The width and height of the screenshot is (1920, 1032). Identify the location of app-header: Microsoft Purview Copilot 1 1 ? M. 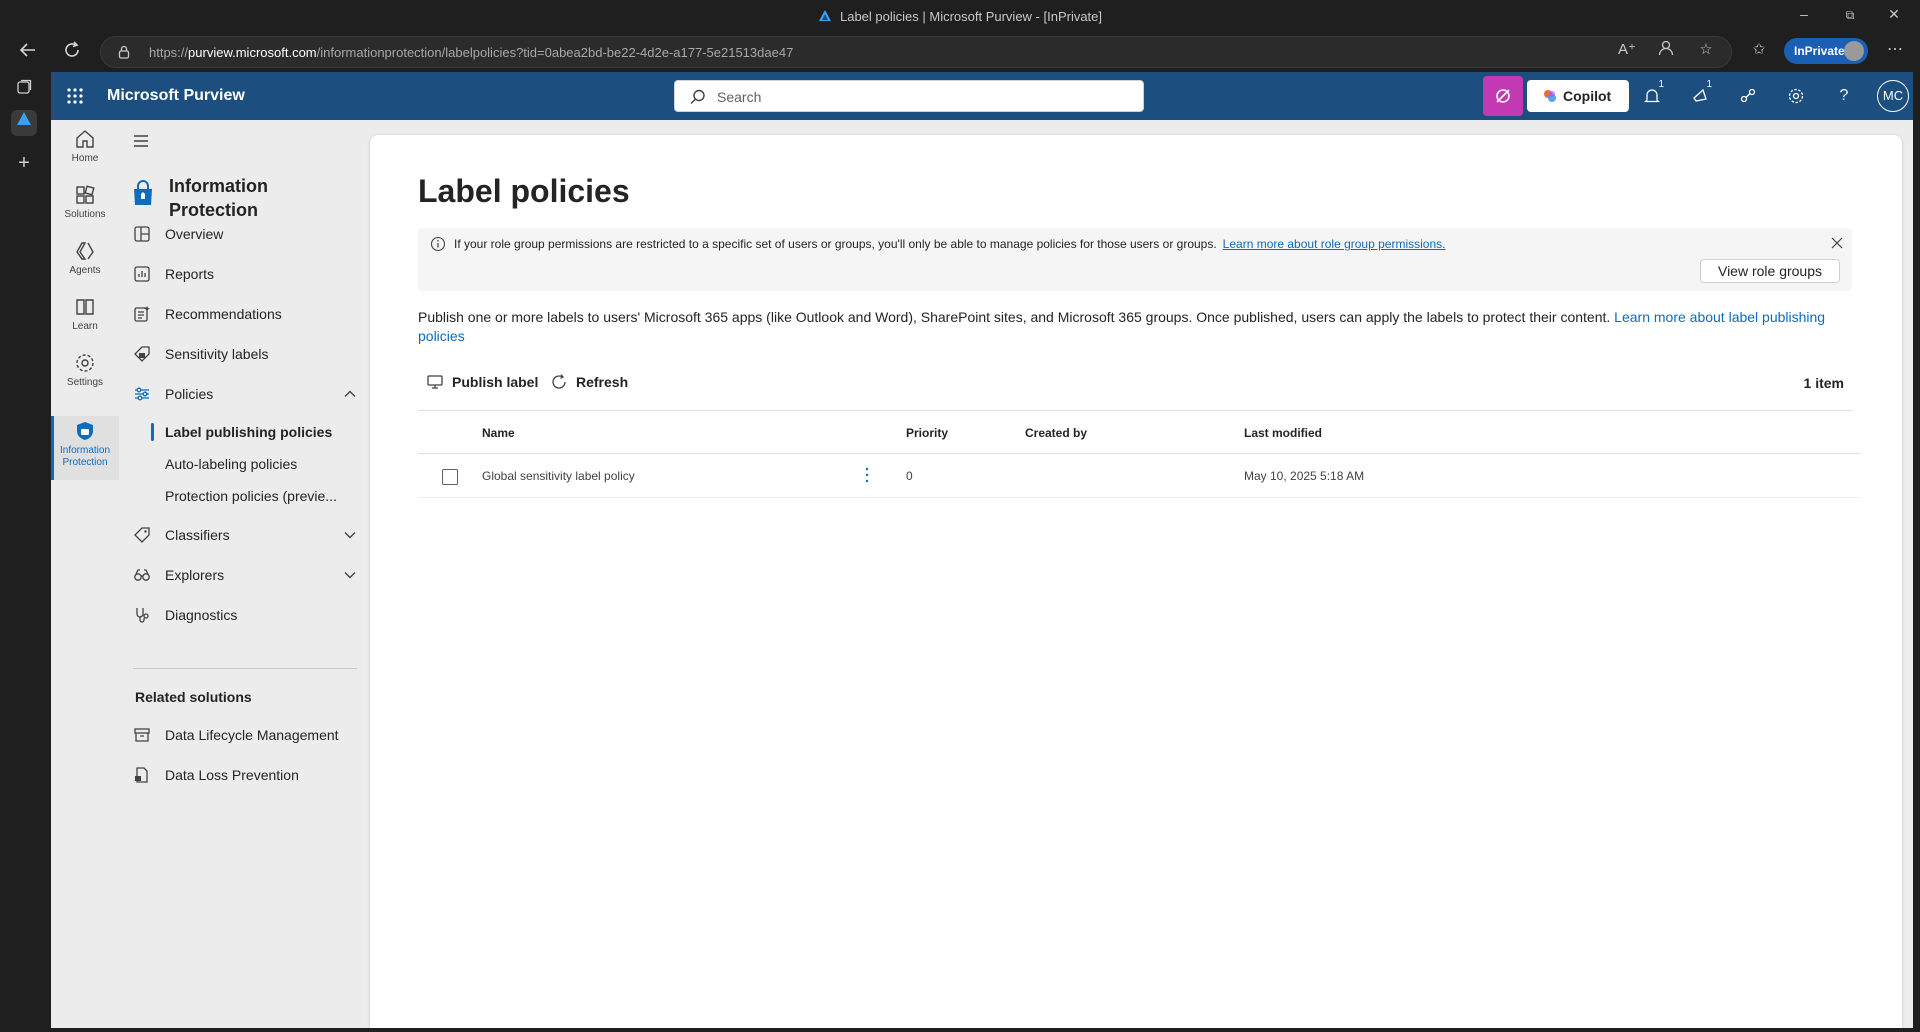
(982, 96).